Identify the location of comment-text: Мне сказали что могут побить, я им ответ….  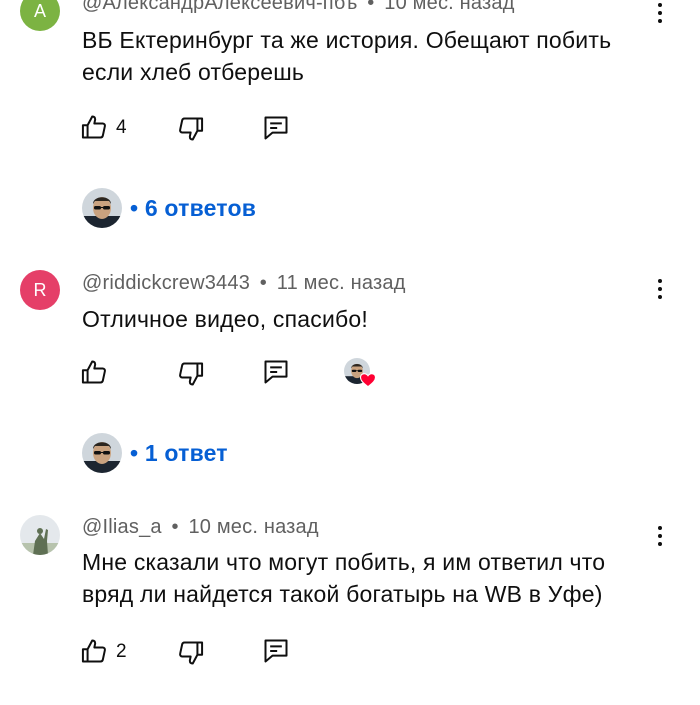
(343, 578).